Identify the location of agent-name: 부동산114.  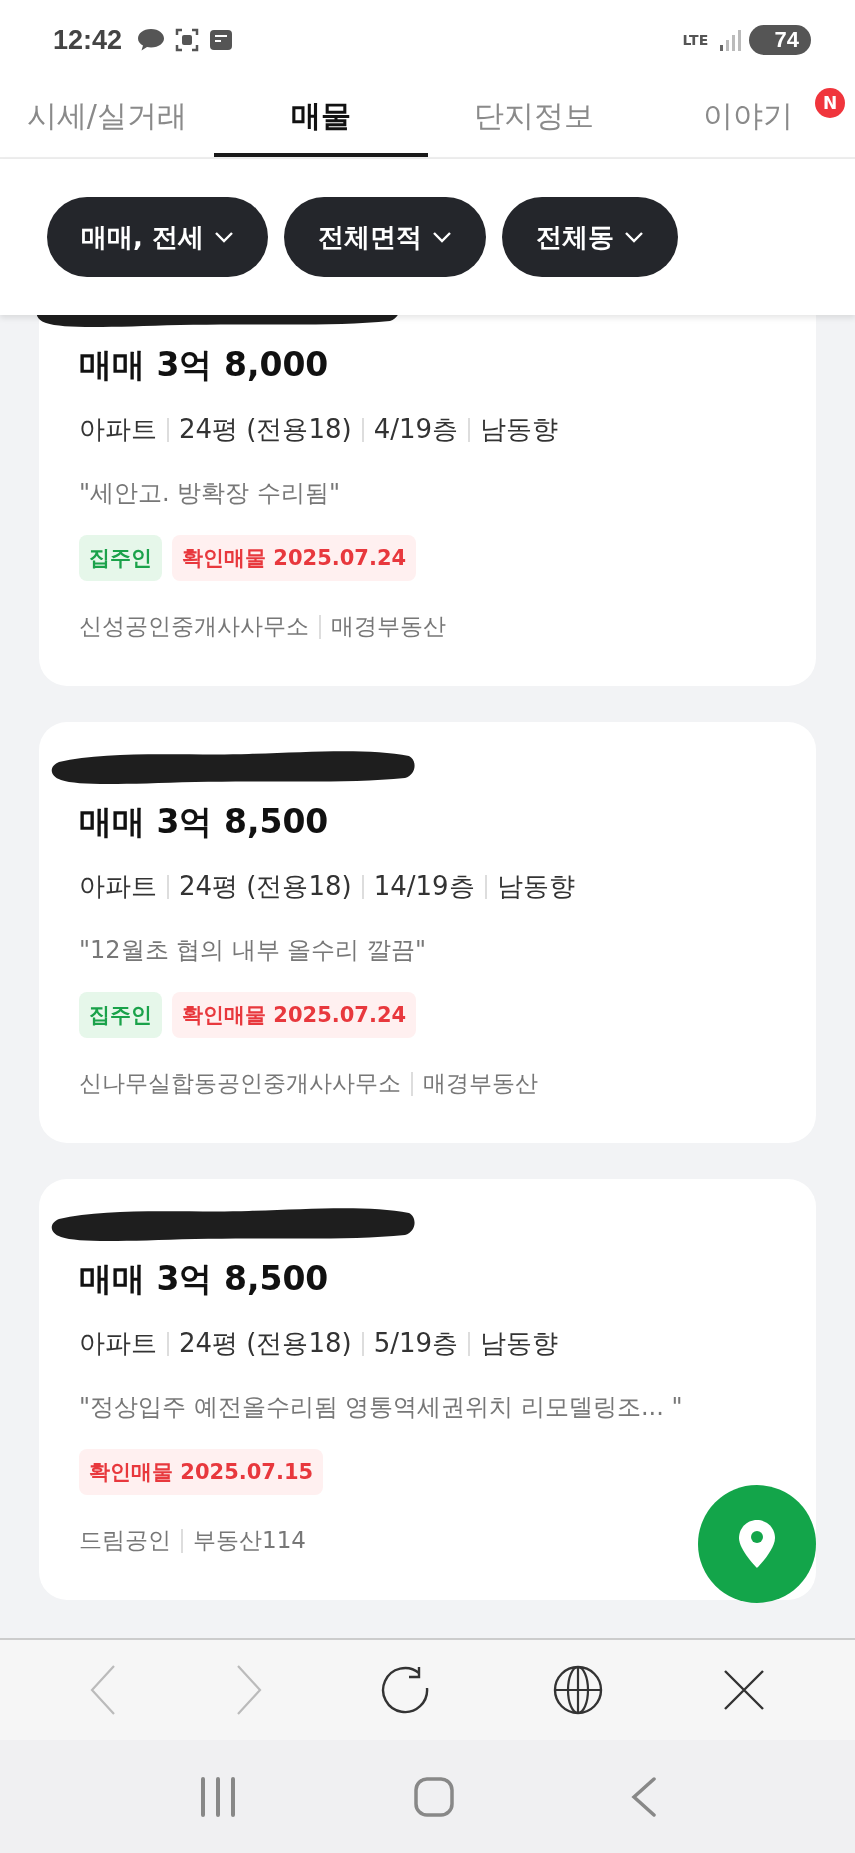
(249, 1540).